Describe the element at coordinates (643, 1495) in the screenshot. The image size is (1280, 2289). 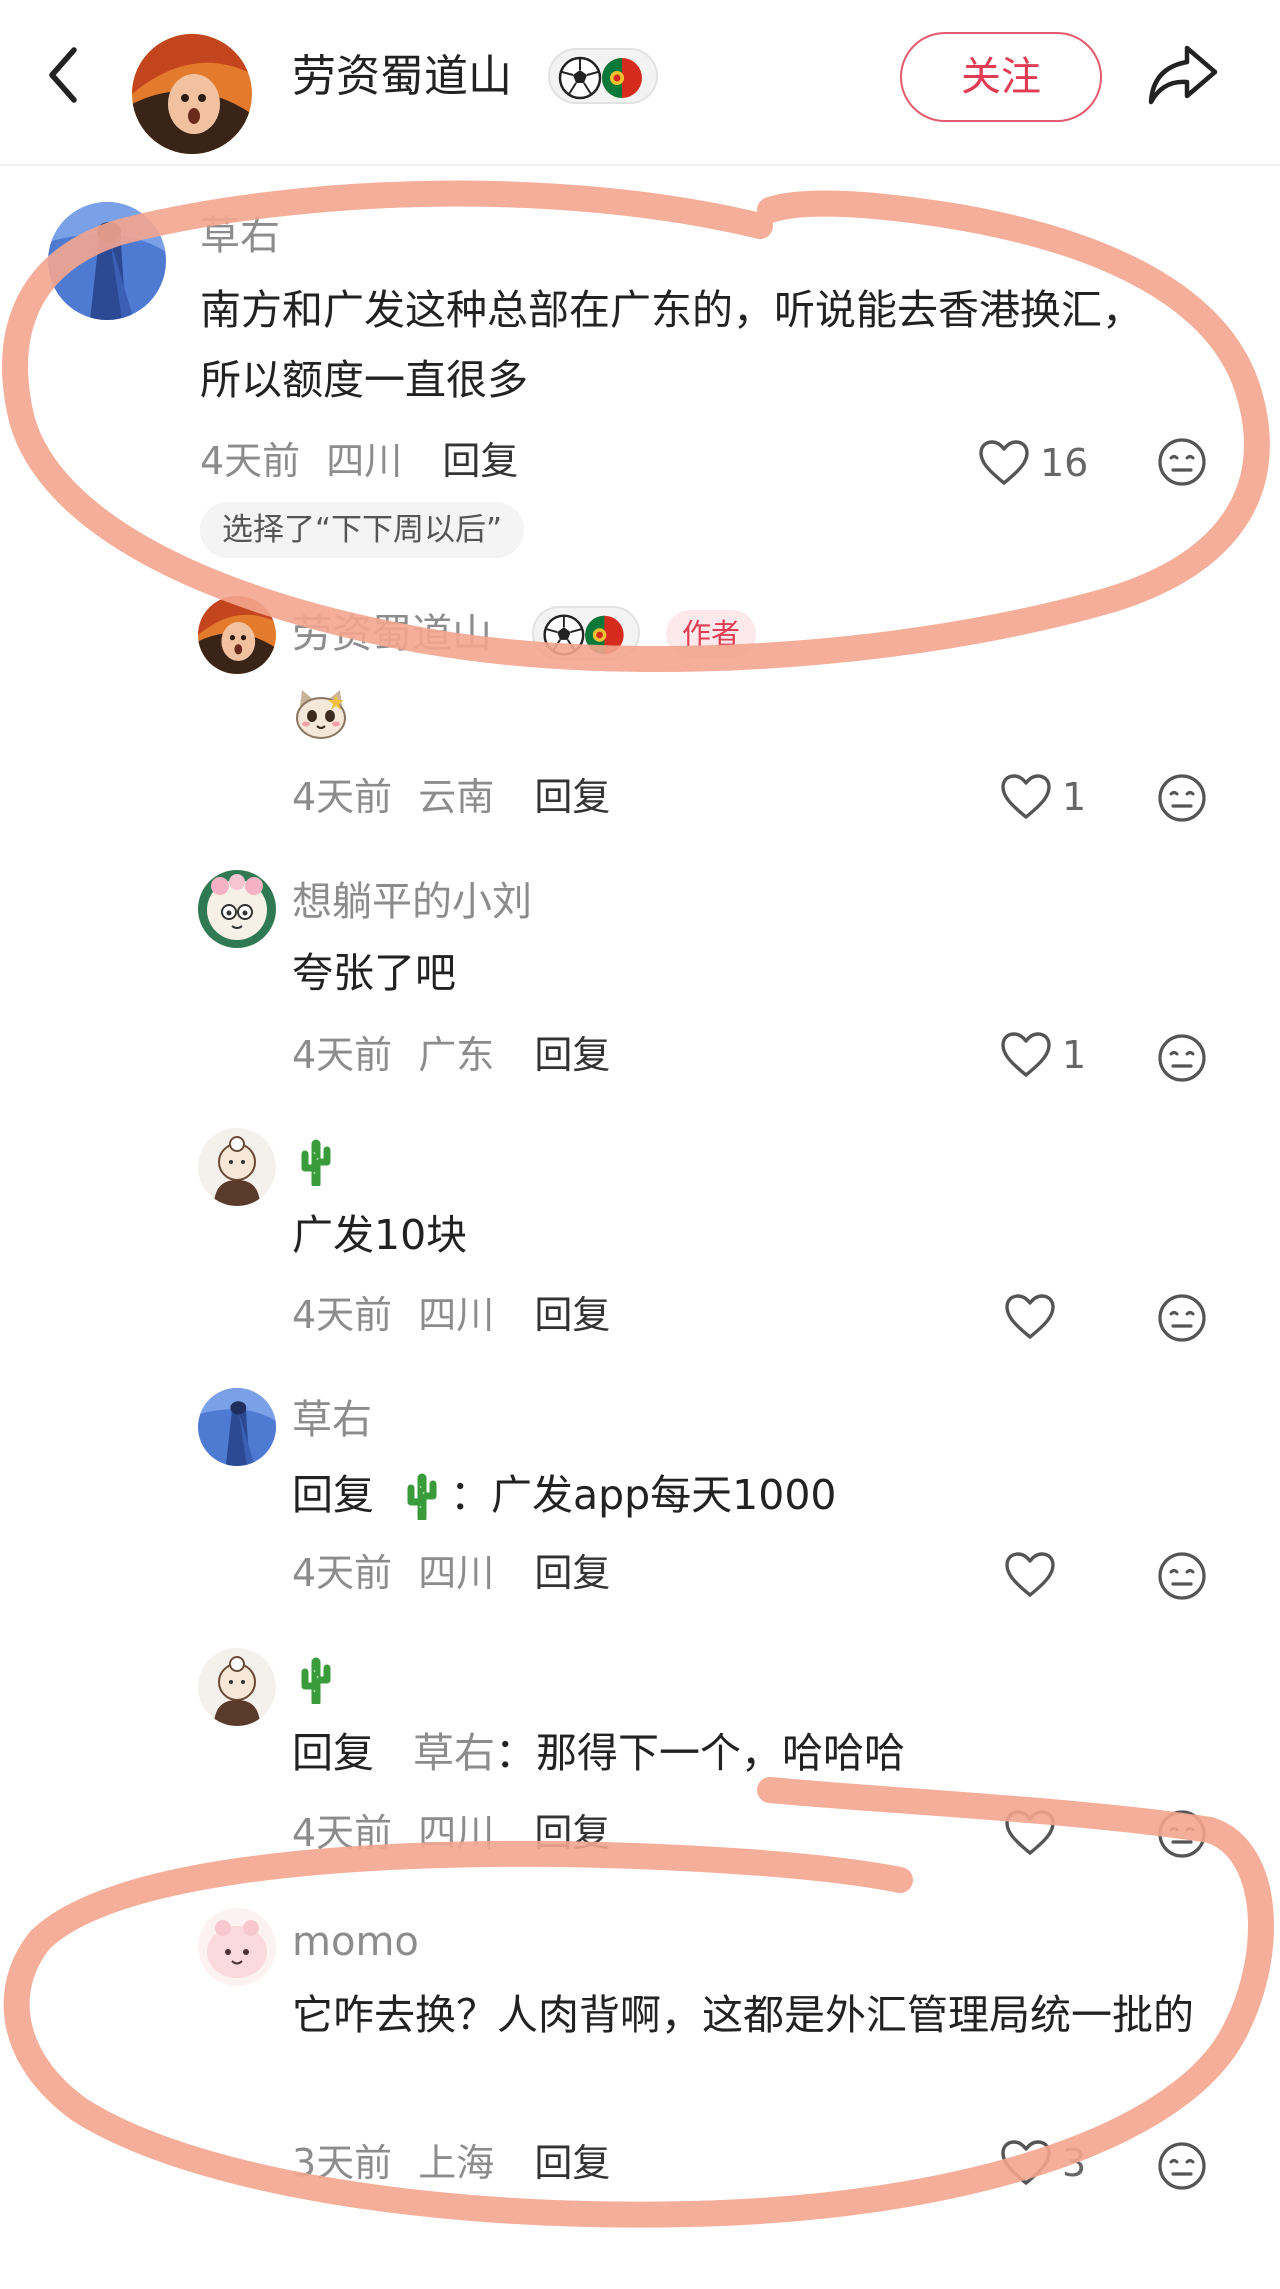
I see `comment-text: ：广发app每天1000` at that location.